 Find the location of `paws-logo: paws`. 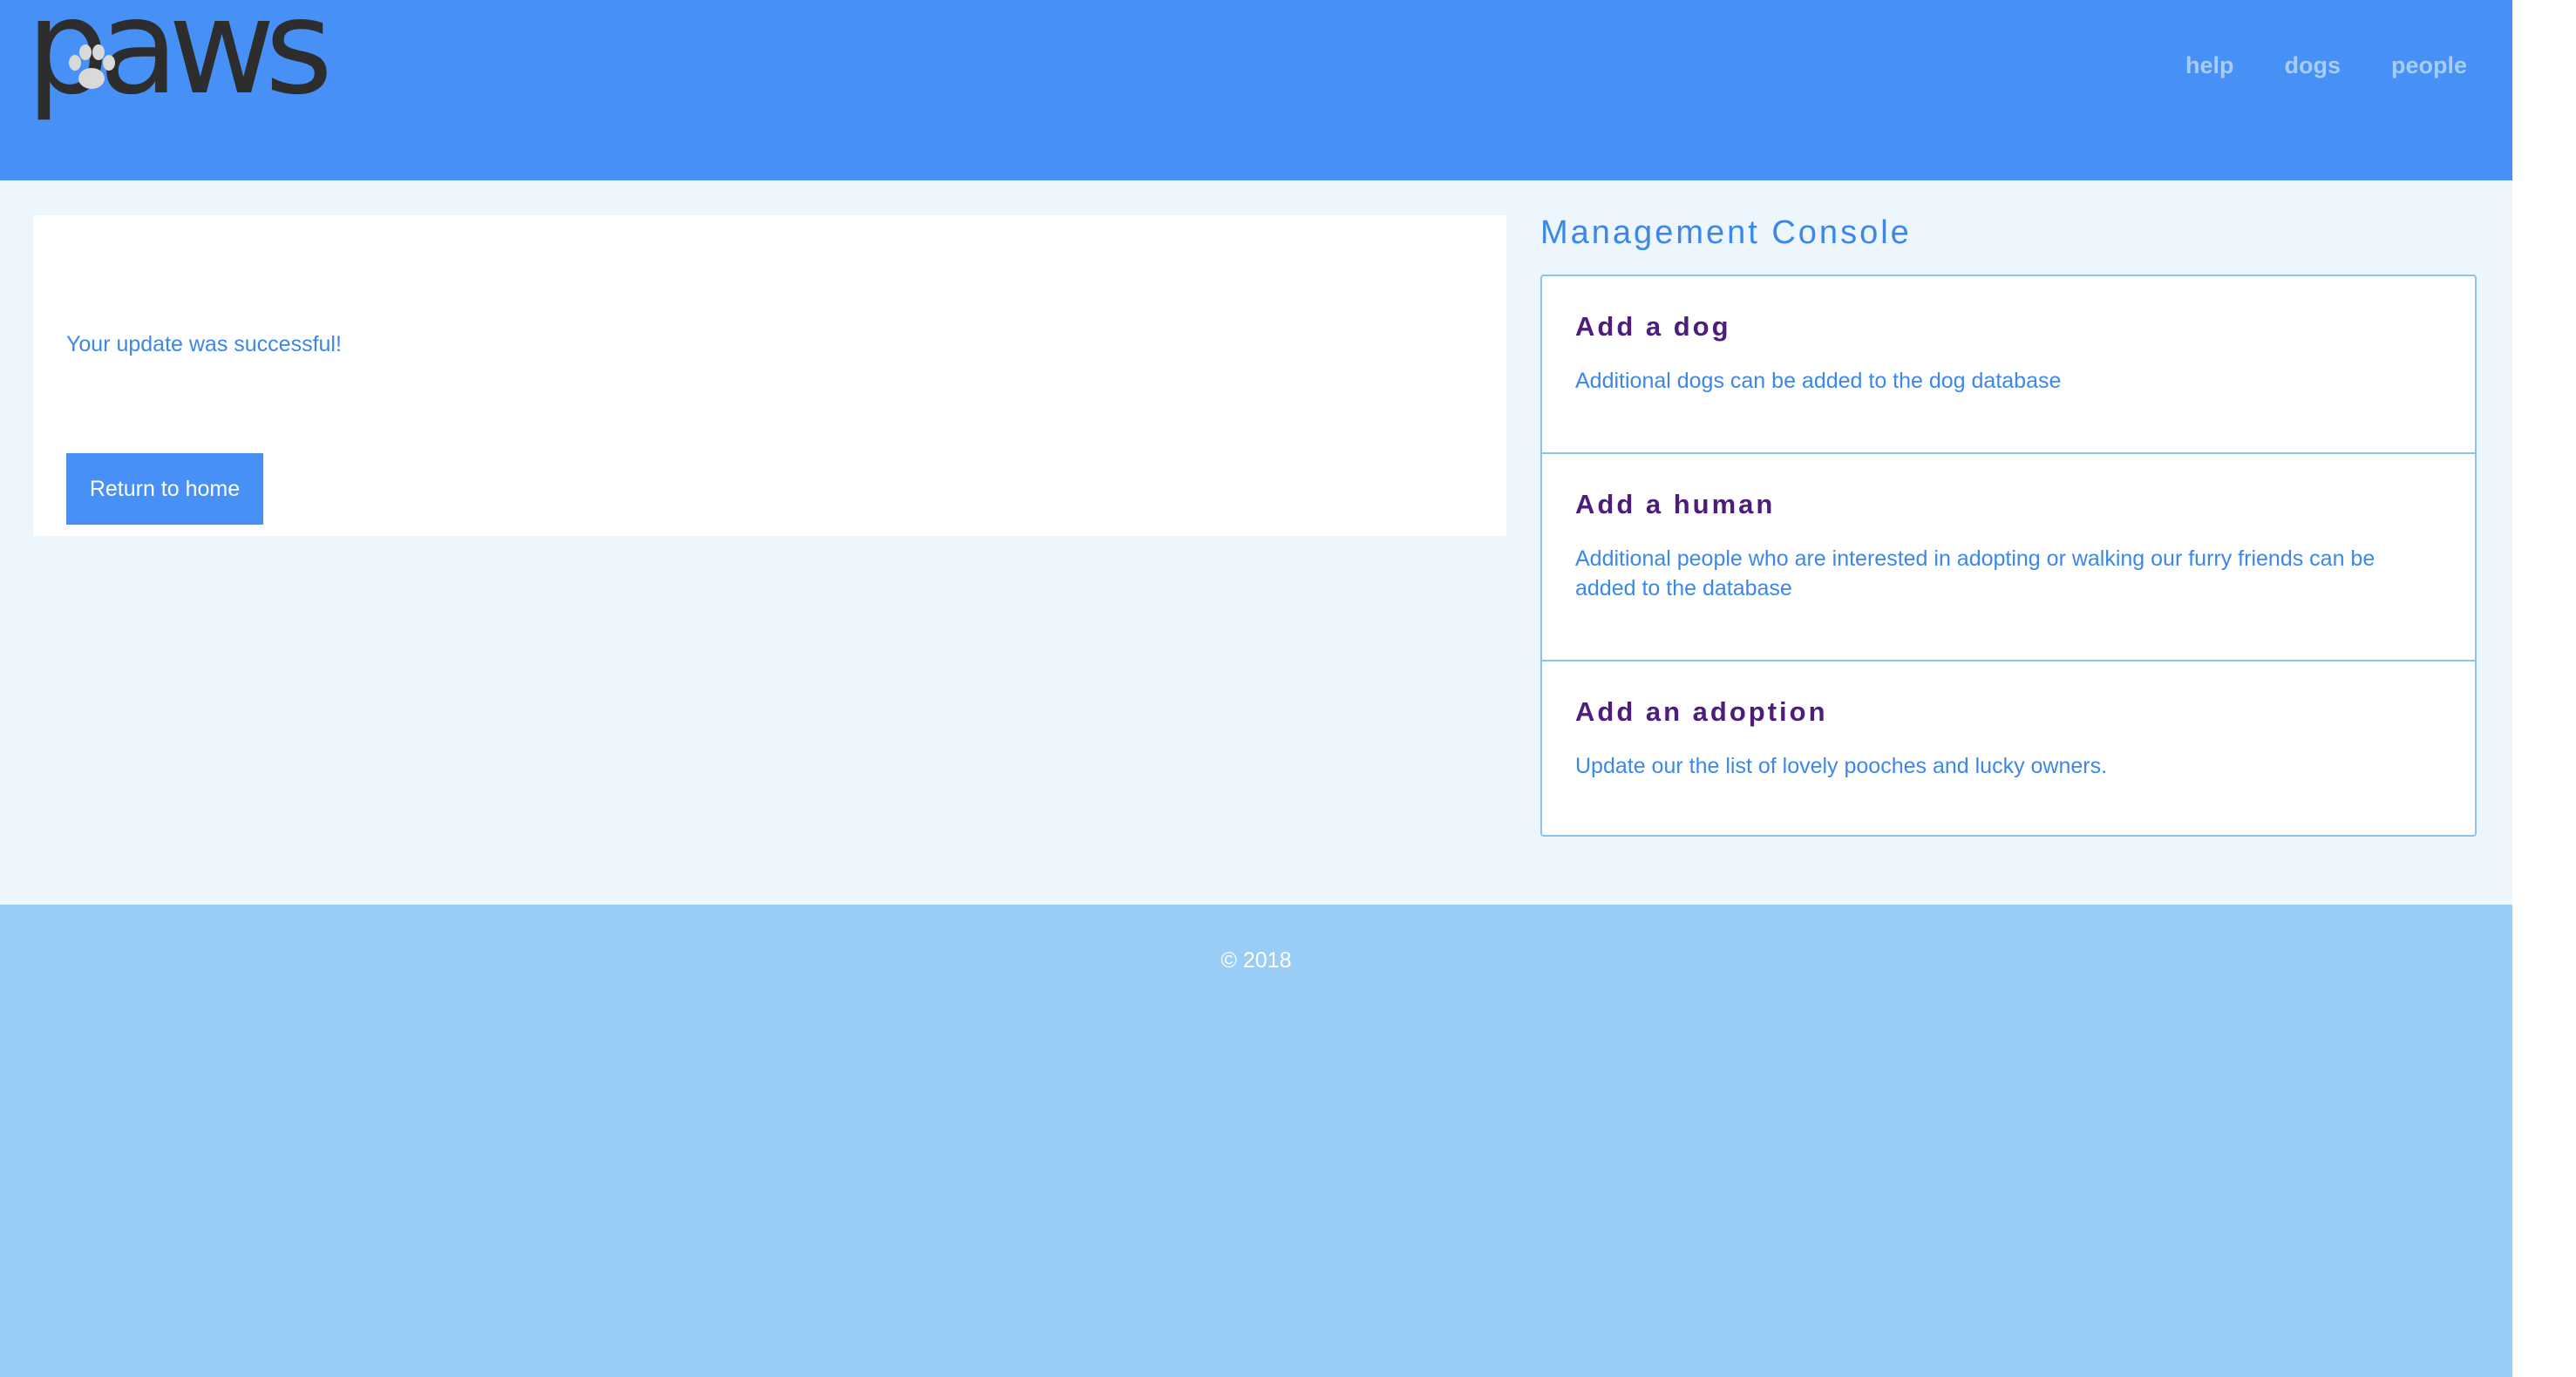

paws-logo: paws is located at coordinates (180, 73).